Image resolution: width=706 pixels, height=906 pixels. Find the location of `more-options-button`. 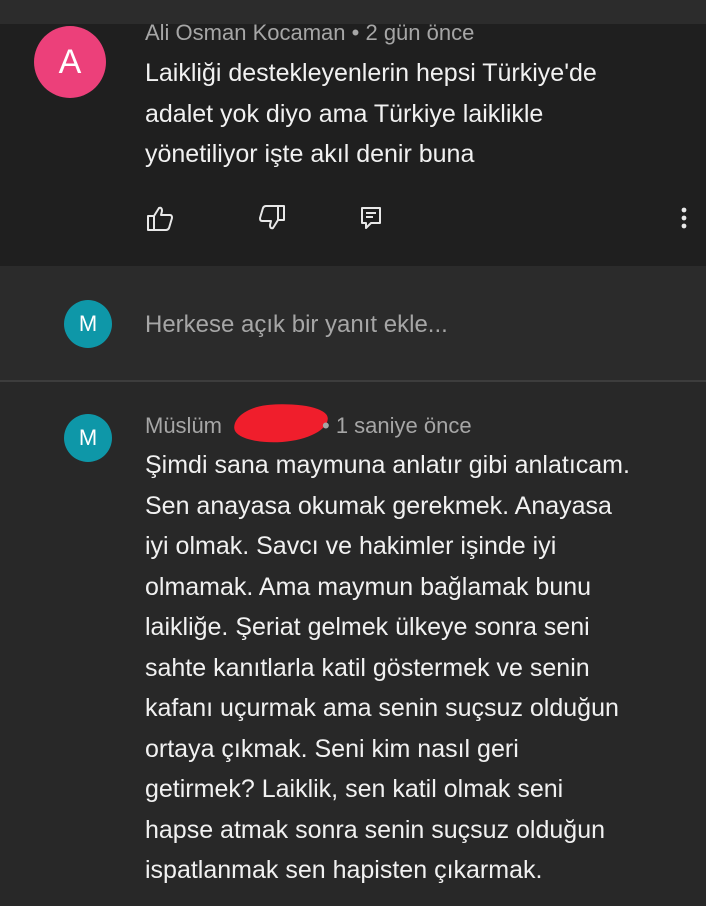

more-options-button is located at coordinates (684, 218).